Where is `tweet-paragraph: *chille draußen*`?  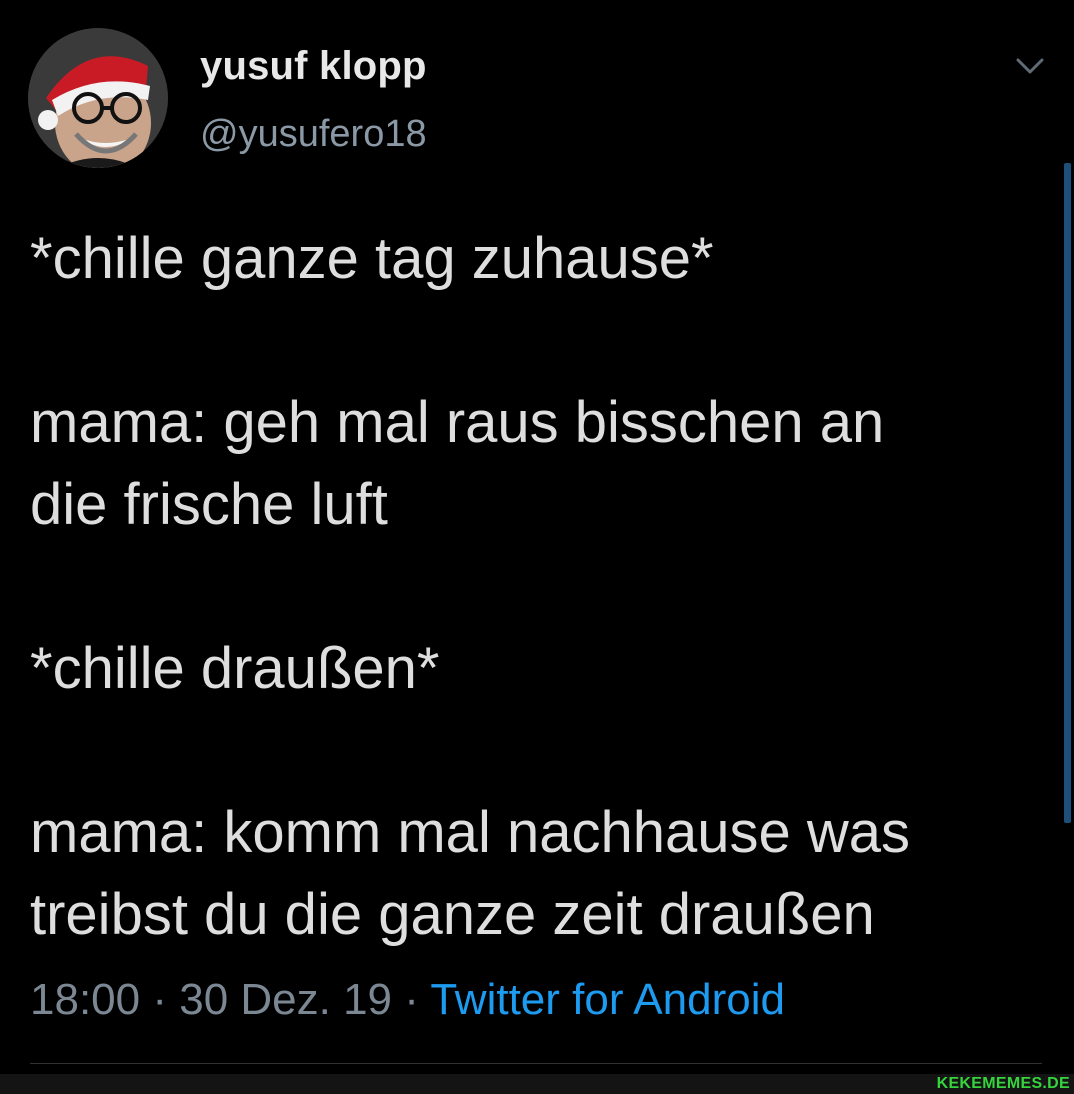
tweet-paragraph: *chille draußen* is located at coordinates (235, 668).